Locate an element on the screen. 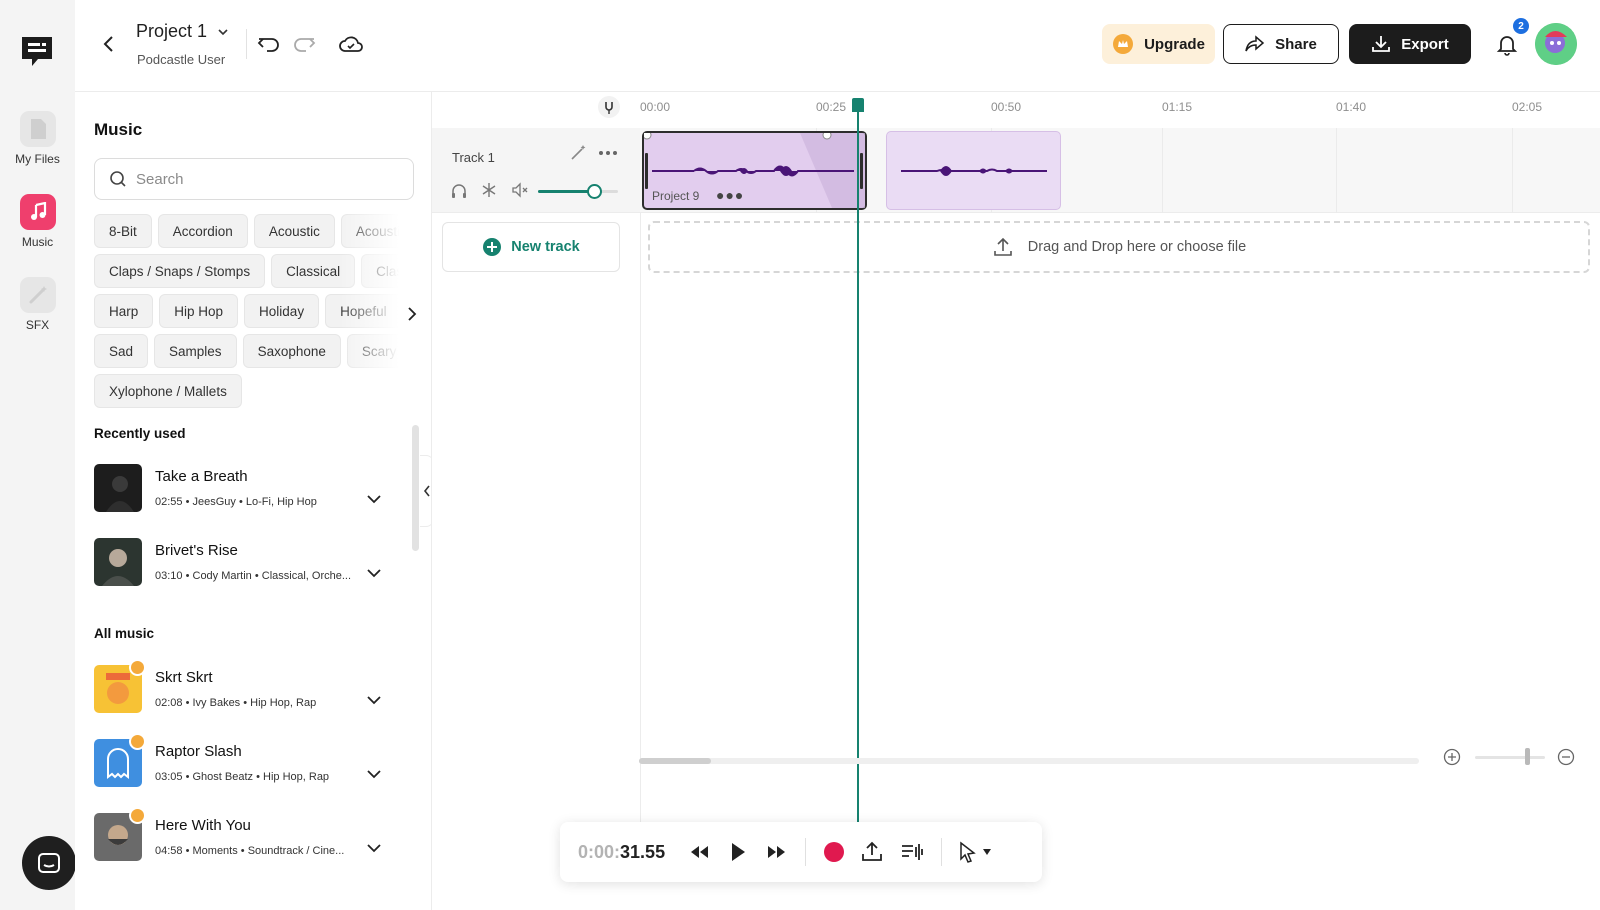 This screenshot has width=1600, height=910. rail-item-my-files: My Files is located at coordinates (37, 138).